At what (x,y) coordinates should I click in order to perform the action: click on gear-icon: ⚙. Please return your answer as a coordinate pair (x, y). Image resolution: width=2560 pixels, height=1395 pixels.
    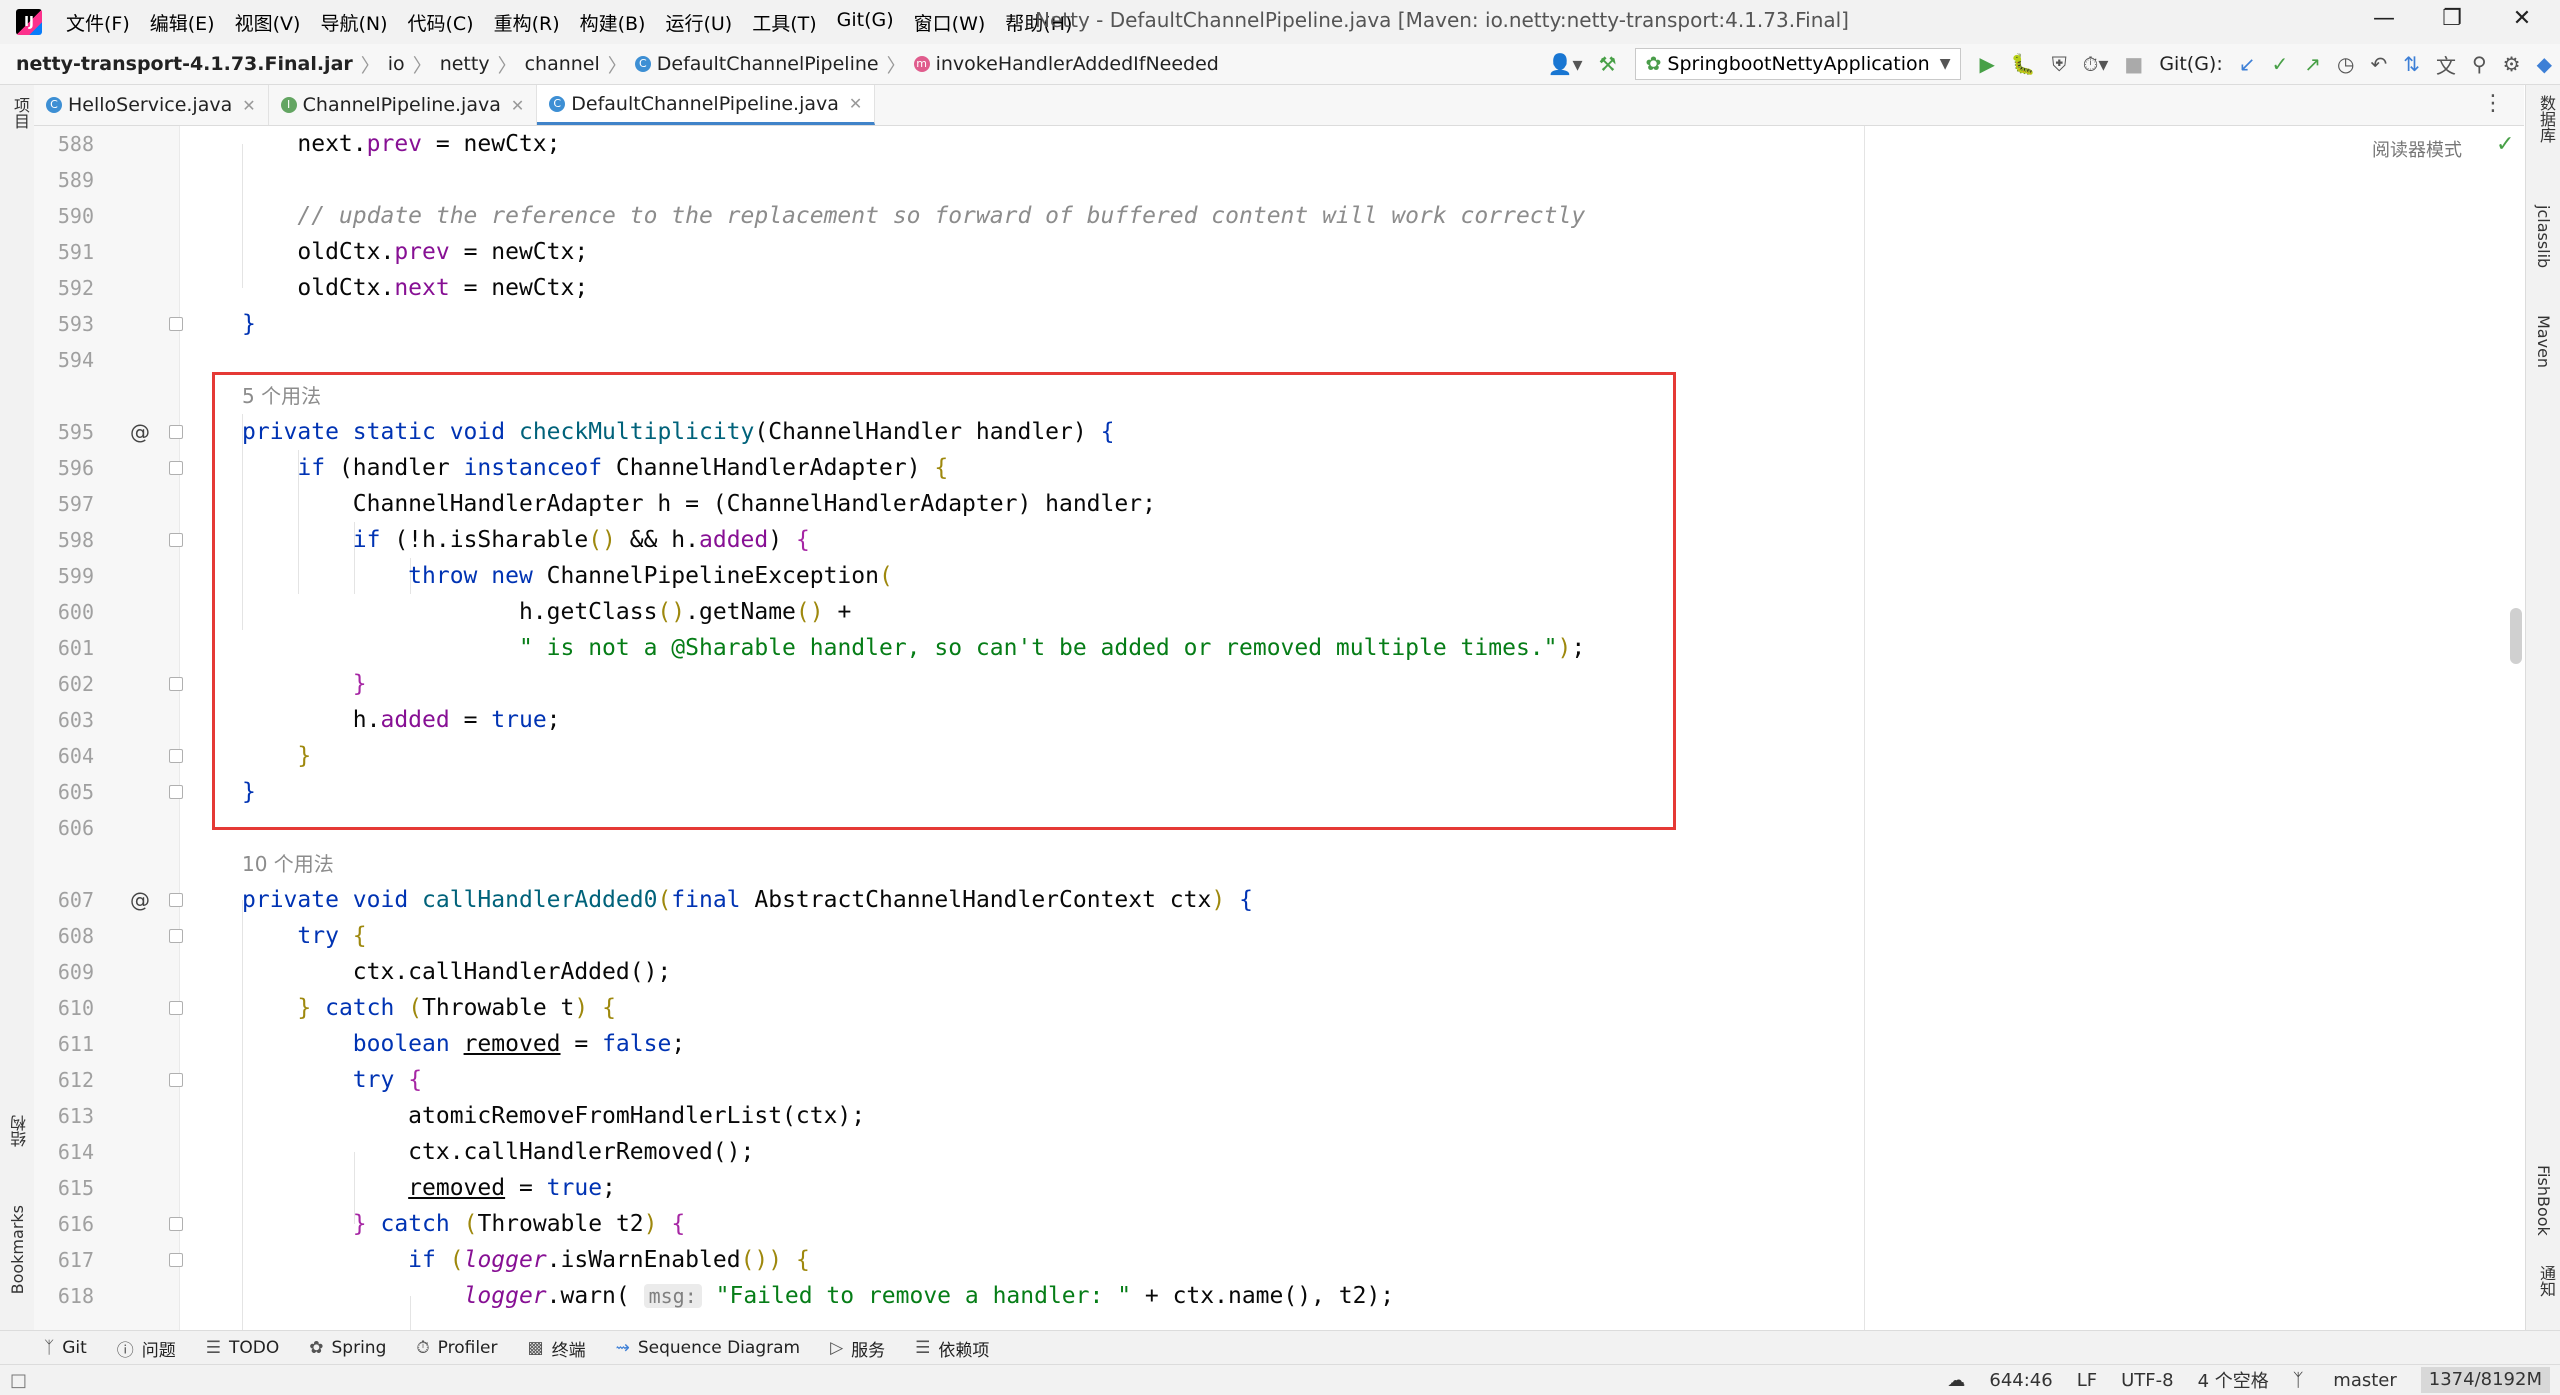
    Looking at the image, I should click on (2512, 64).